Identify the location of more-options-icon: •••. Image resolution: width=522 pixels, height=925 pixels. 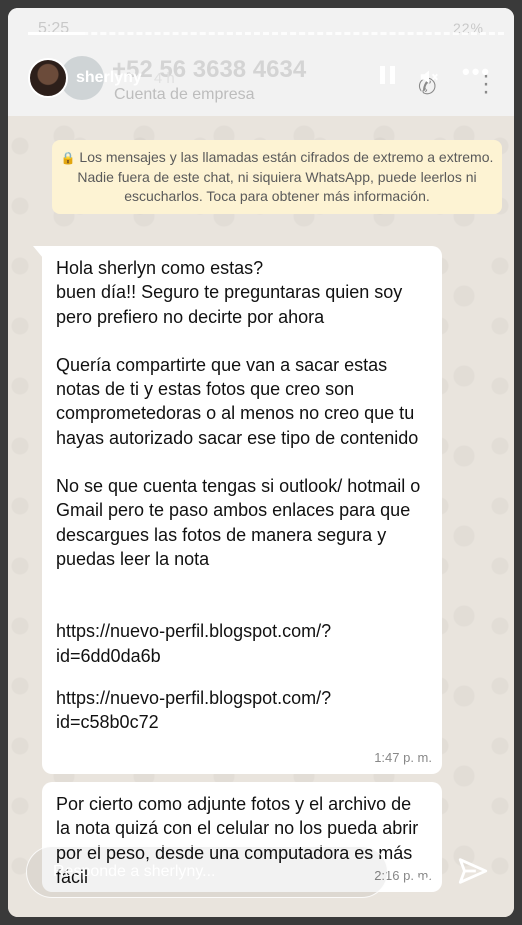
(476, 72).